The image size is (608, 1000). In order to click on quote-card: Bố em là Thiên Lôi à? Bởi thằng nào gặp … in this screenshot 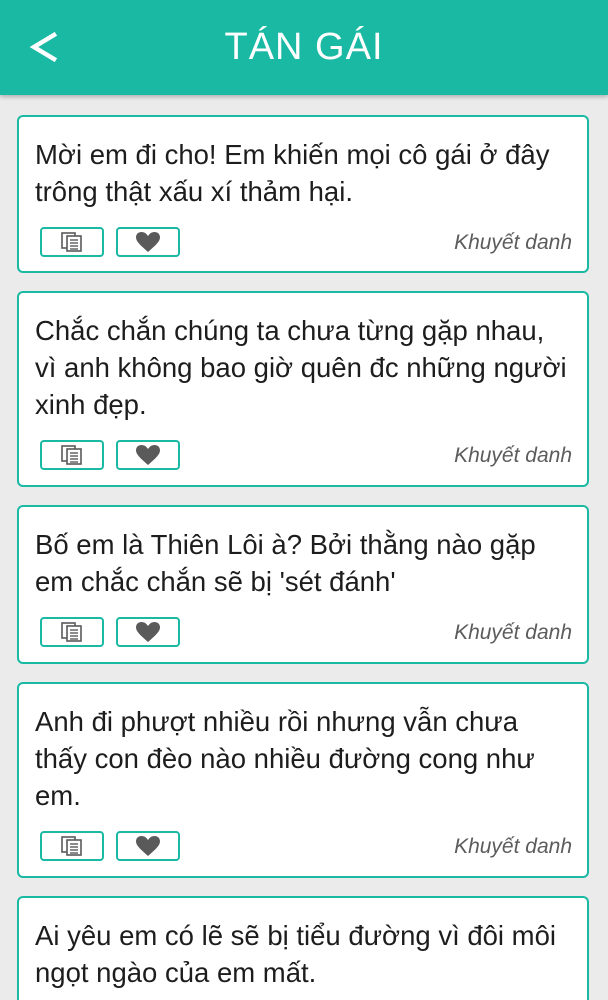, I will do `click(303, 584)`.